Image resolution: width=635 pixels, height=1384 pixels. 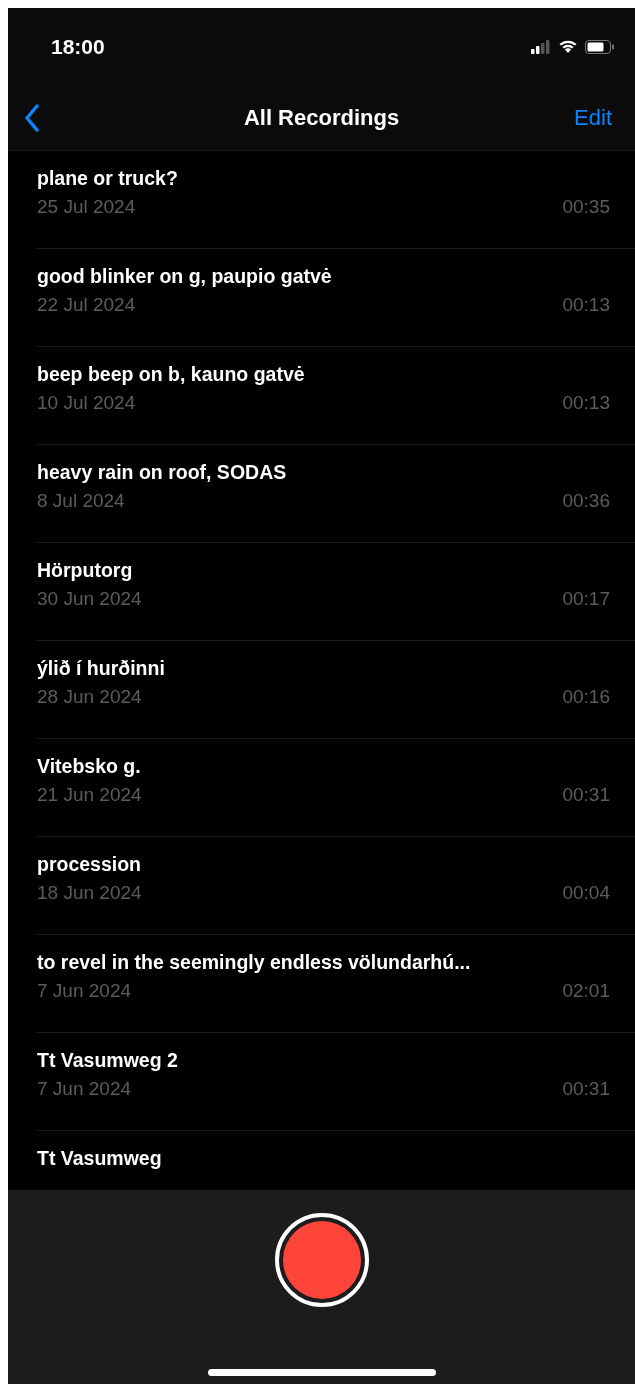 What do you see at coordinates (321, 117) in the screenshot?
I see `screen-title: All Recordings` at bounding box center [321, 117].